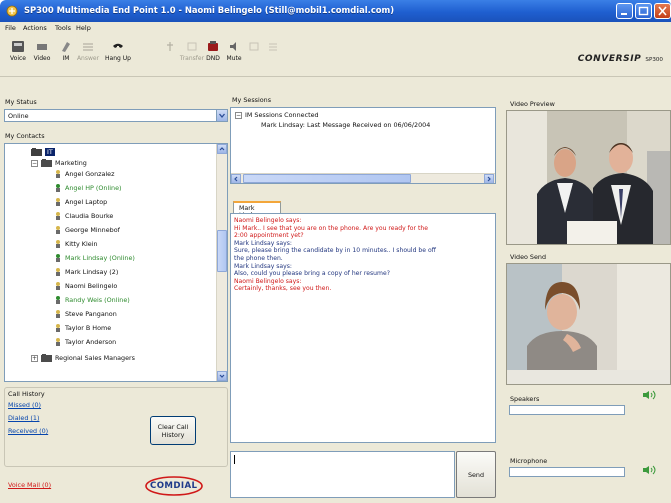 The image size is (671, 503). What do you see at coordinates (88, 188) in the screenshot?
I see `contact-item: Angel HP (Online)` at bounding box center [88, 188].